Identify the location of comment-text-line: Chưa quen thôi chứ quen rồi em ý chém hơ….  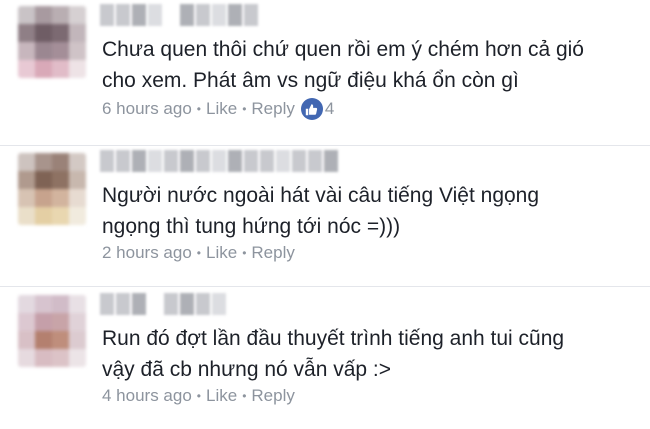
(343, 49).